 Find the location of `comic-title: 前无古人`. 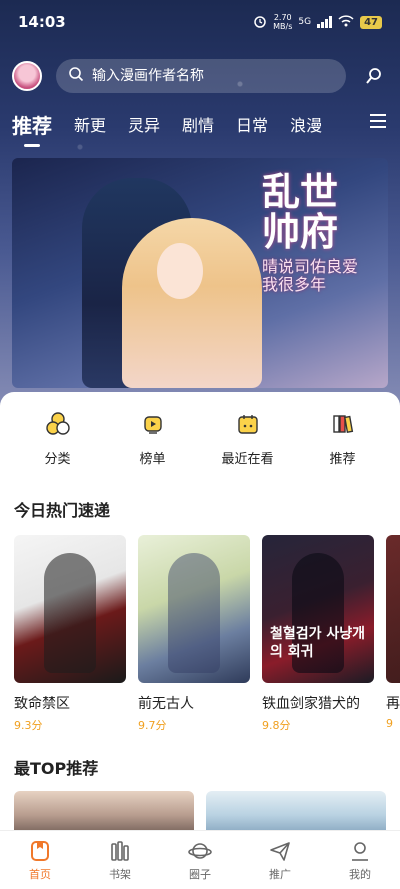

comic-title: 前无古人 is located at coordinates (166, 704).